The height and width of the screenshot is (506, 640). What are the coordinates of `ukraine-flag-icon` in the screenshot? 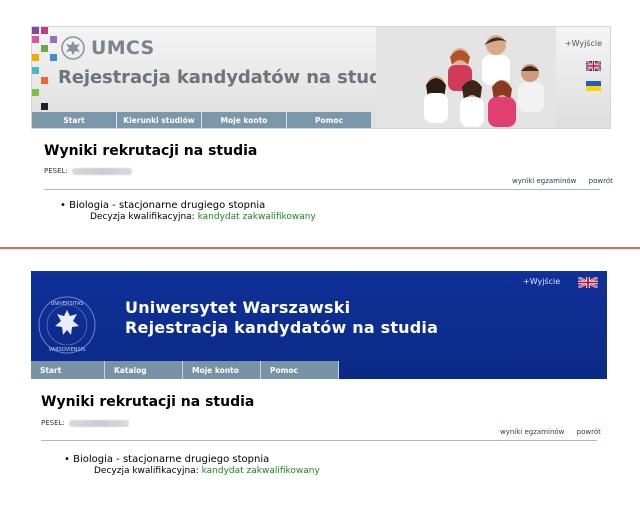 It's located at (593, 86).